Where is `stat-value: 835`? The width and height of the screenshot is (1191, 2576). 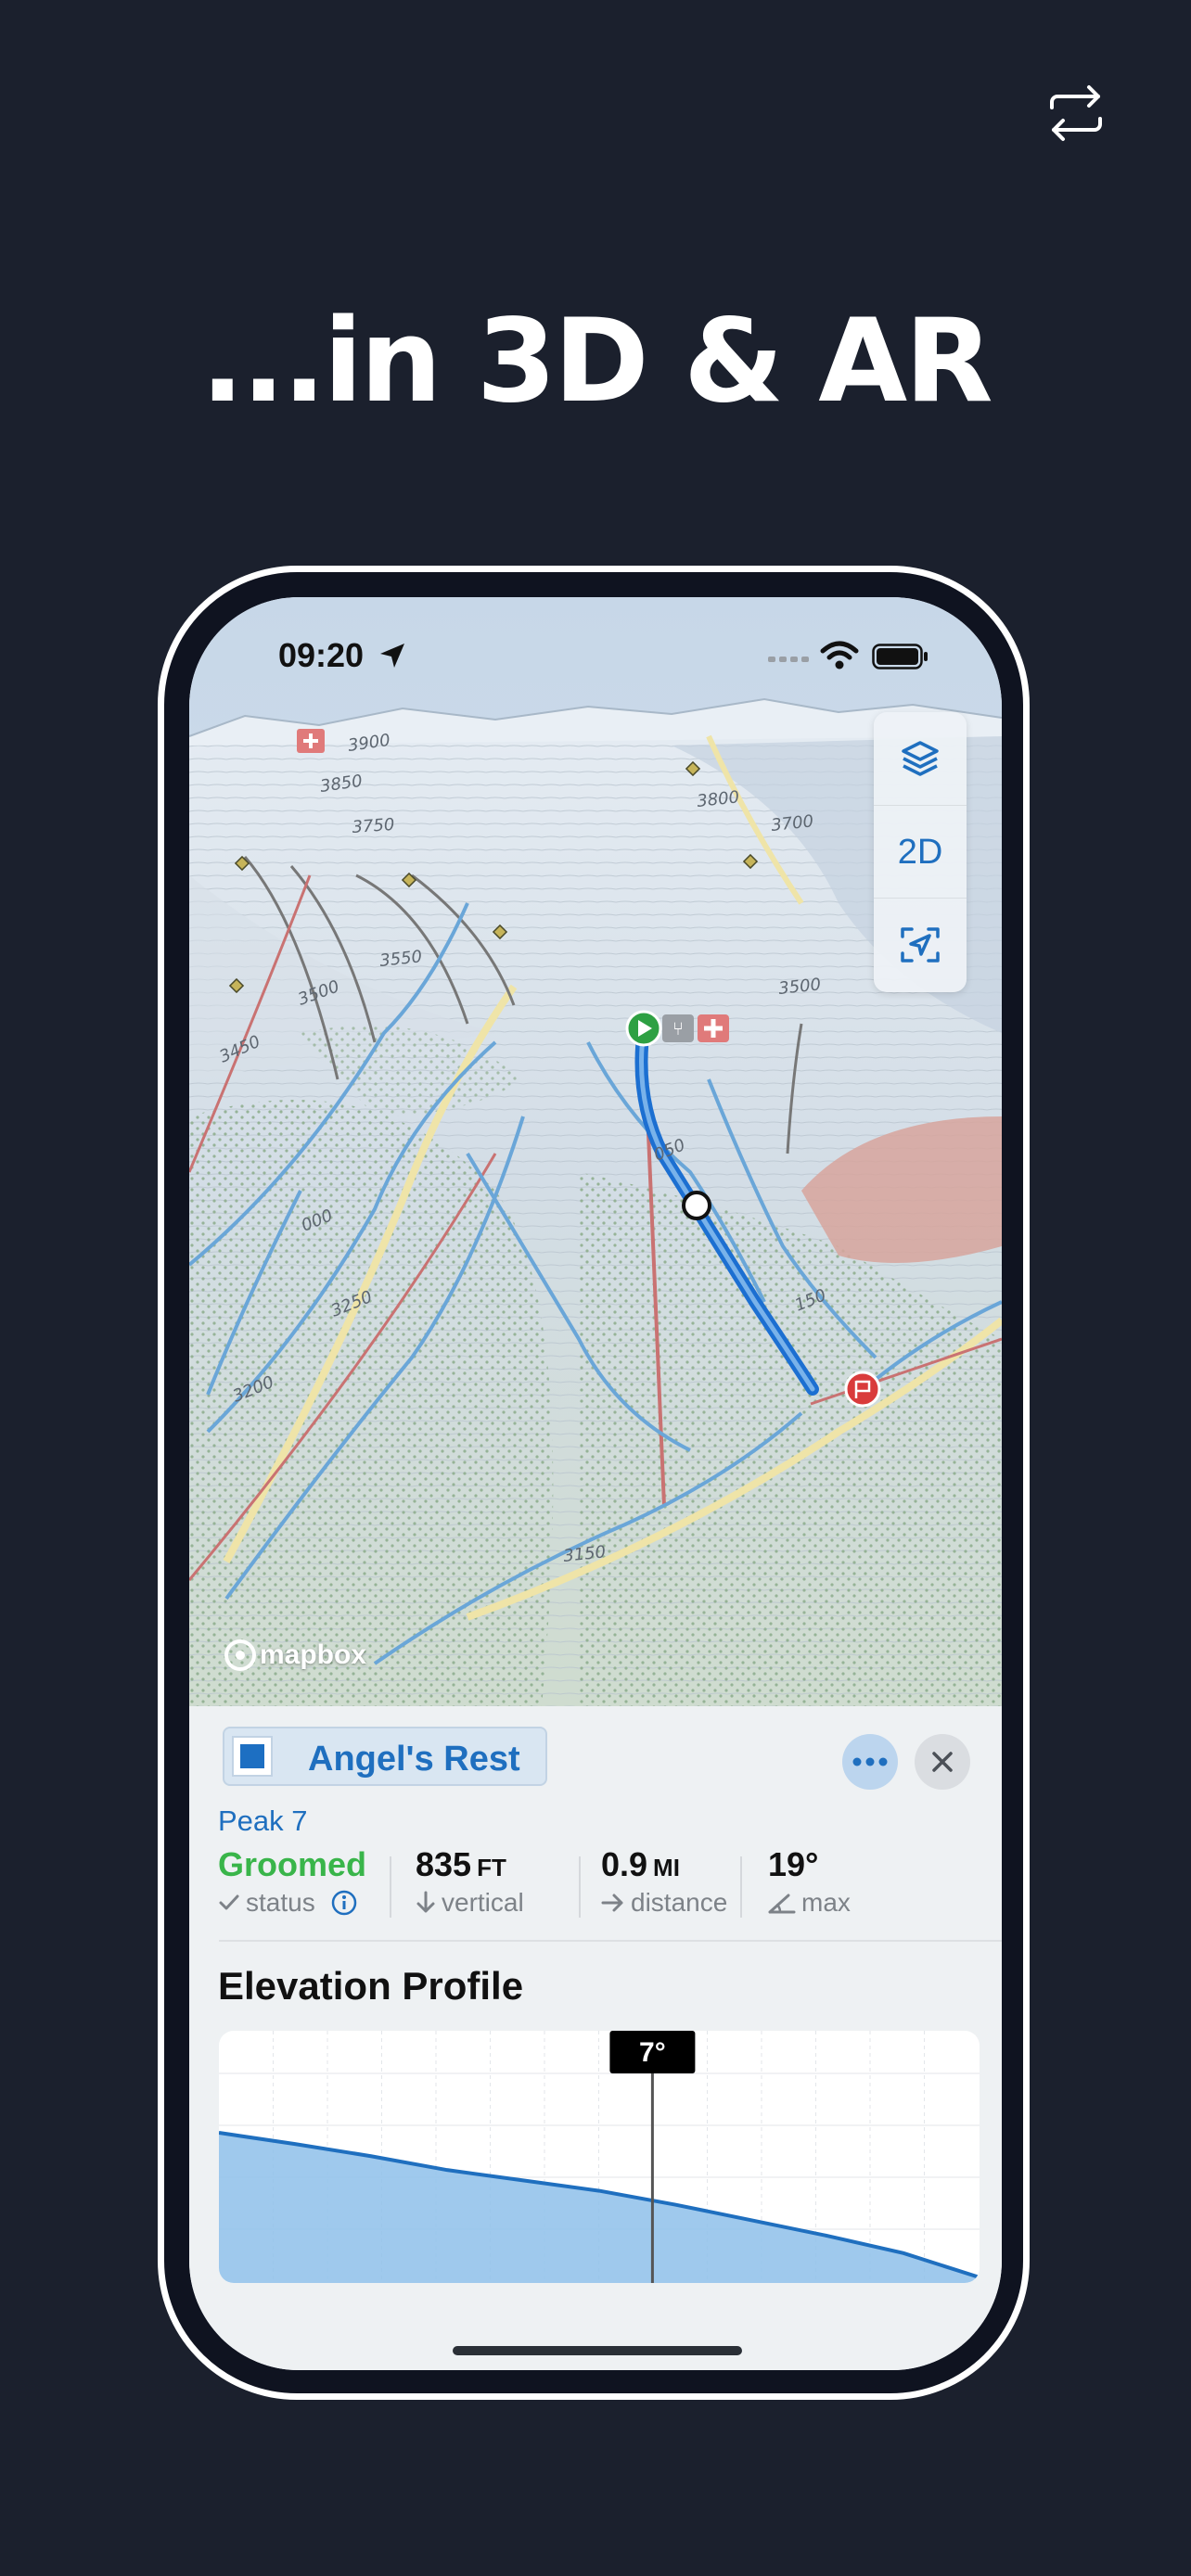
stat-value: 835 is located at coordinates (444, 1864).